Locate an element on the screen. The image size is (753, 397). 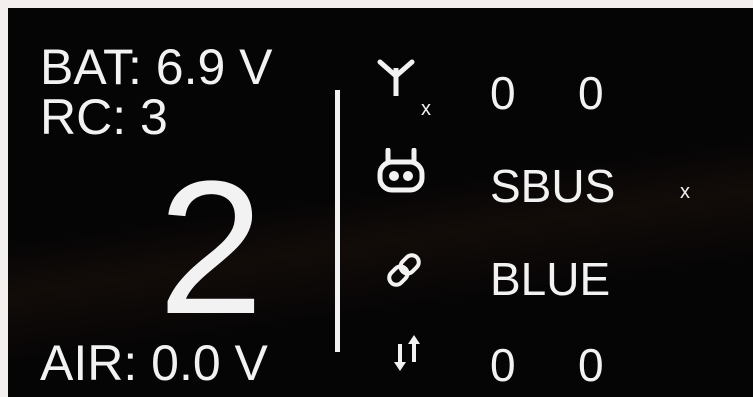
receiver-icon is located at coordinates (401, 171).